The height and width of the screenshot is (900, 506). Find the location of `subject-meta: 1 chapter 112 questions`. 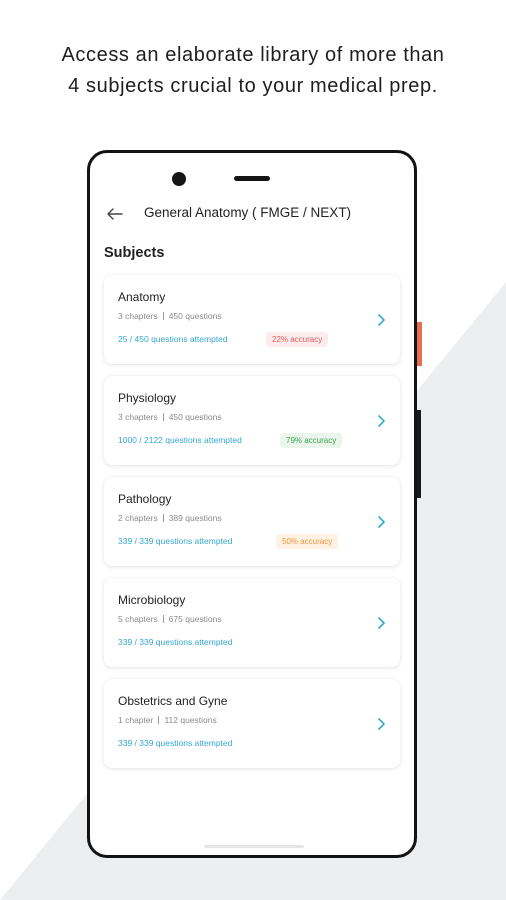

subject-meta: 1 chapter 112 questions is located at coordinates (167, 720).